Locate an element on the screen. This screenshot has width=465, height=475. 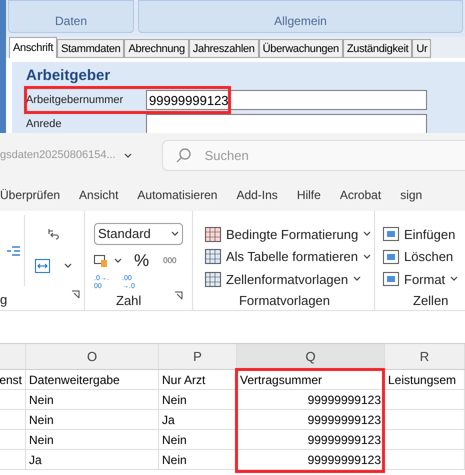
field-label: Arbeitgebernummer is located at coordinates (75, 100).